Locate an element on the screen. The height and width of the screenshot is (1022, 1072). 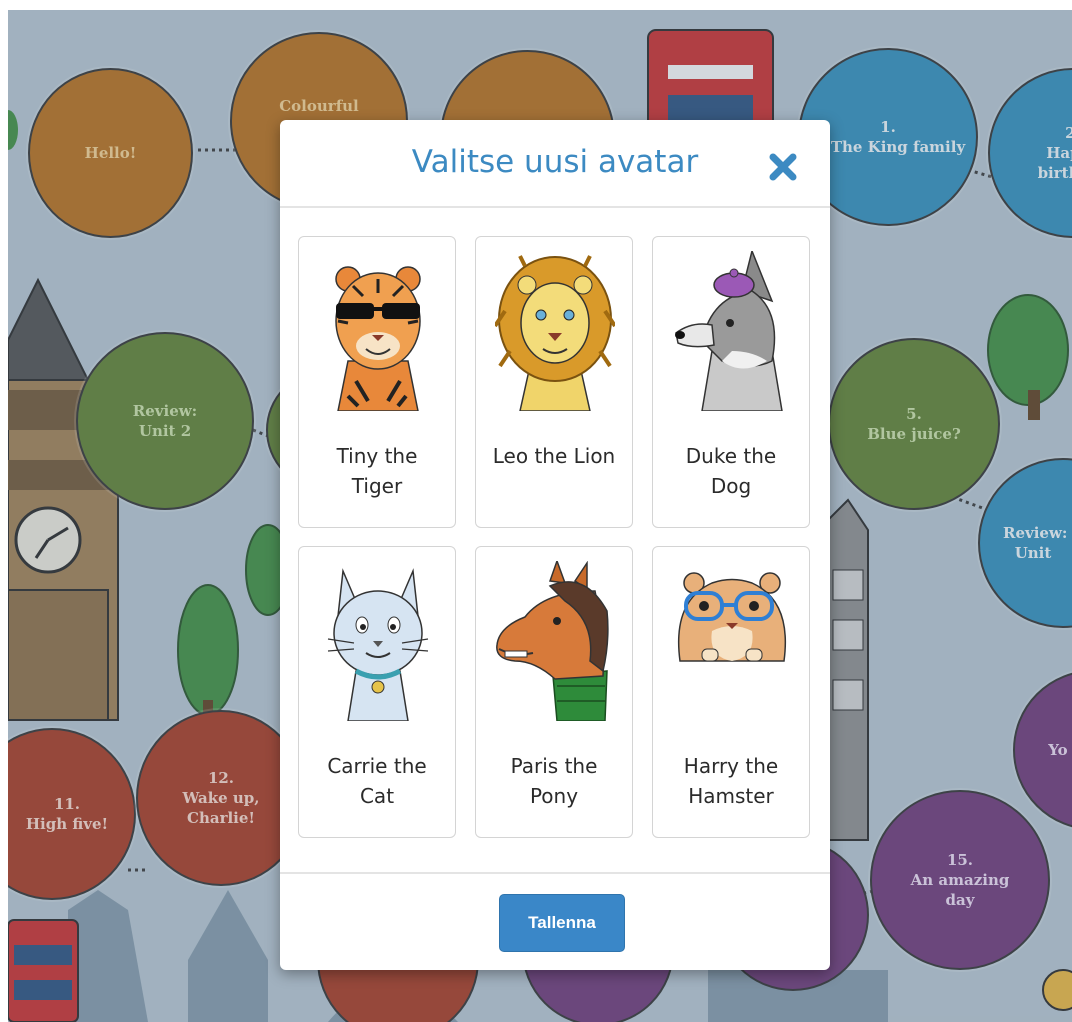
dialog-title: Valitse uusi avatar is located at coordinates (555, 162).